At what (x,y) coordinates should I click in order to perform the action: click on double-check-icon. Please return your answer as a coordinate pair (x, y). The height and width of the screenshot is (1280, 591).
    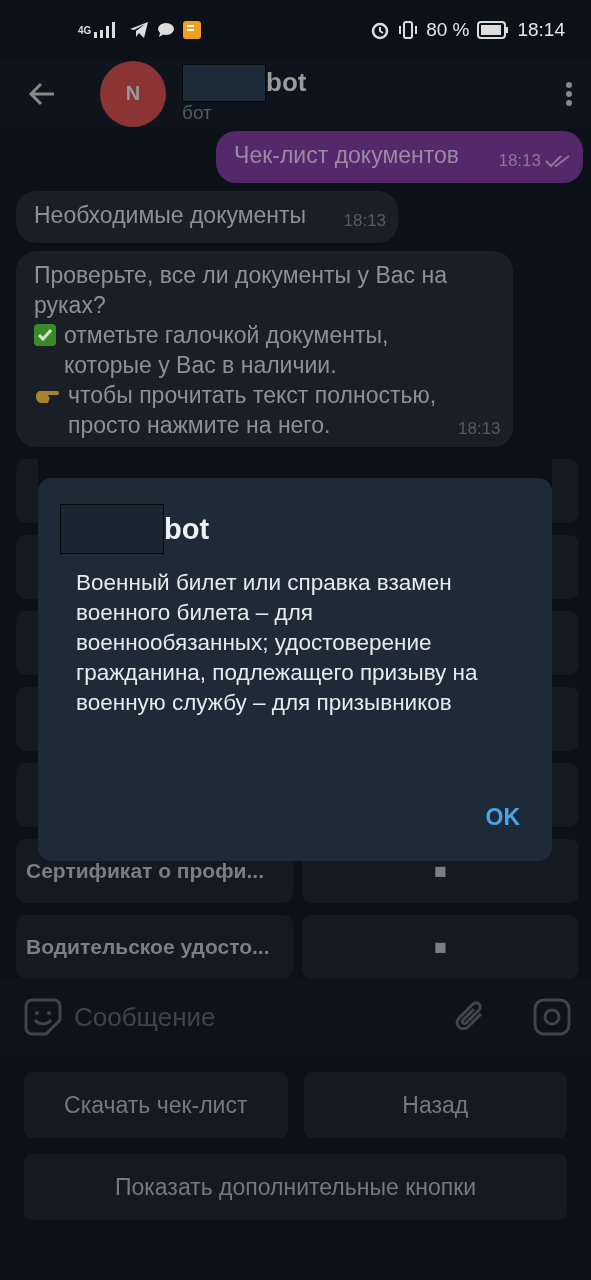
    Looking at the image, I should click on (558, 160).